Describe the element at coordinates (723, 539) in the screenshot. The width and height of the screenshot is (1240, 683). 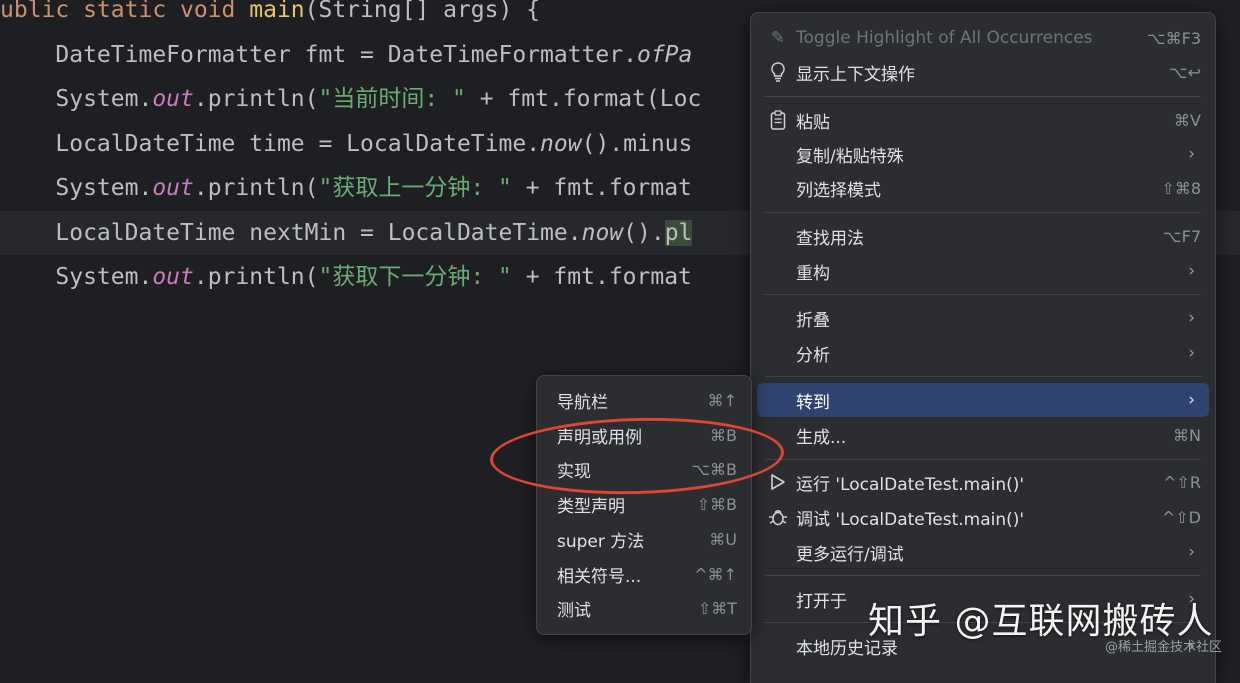
I see `shortcut: ⌘U` at that location.